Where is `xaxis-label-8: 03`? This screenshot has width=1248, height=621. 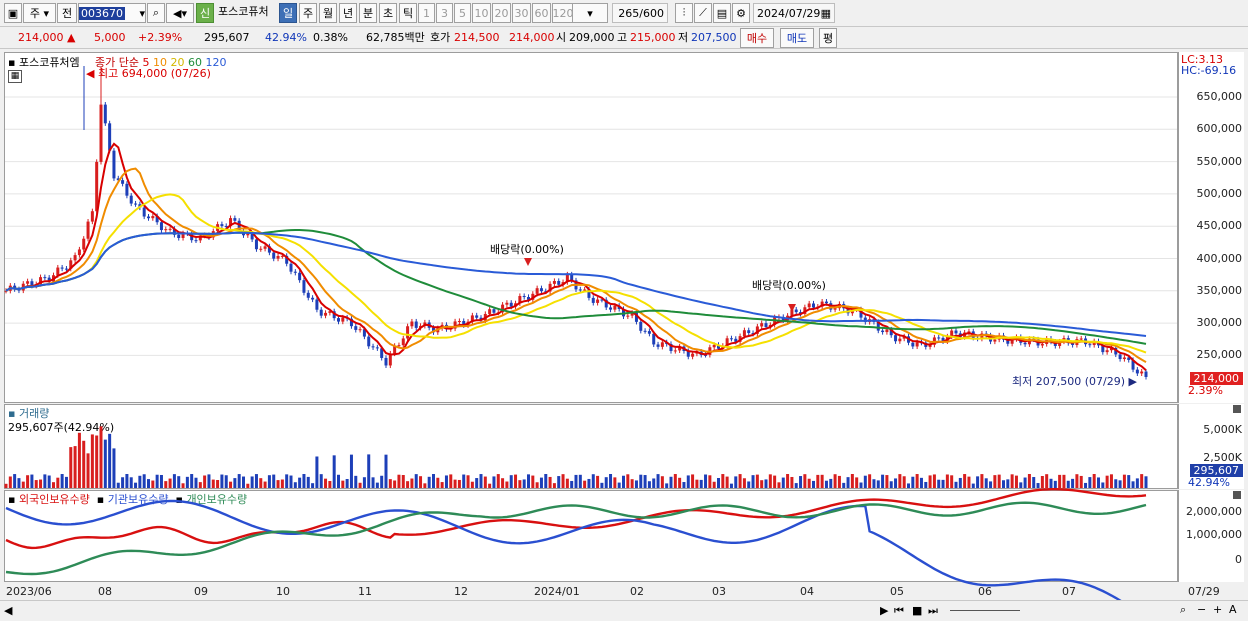
xaxis-label-8: 03 is located at coordinates (719, 591).